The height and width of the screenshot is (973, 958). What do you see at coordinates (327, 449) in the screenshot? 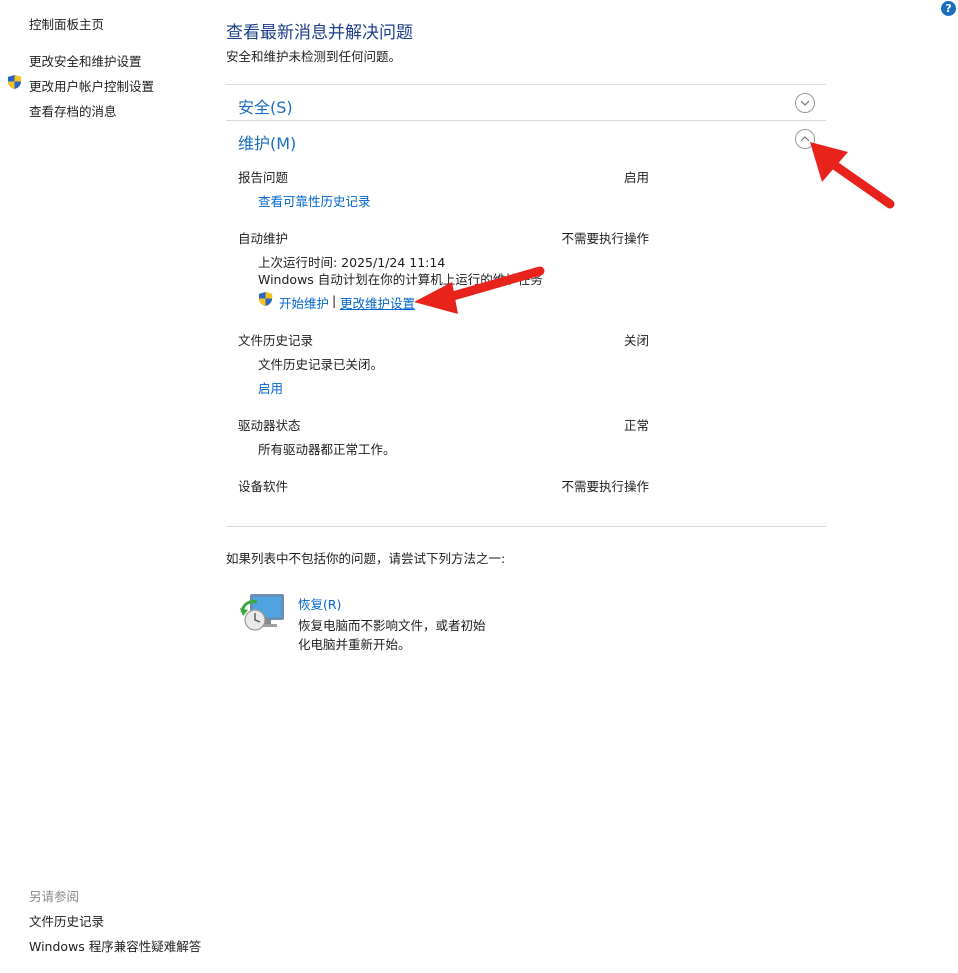
I see `drive-status-description: 所有驱动器都正常工作。` at bounding box center [327, 449].